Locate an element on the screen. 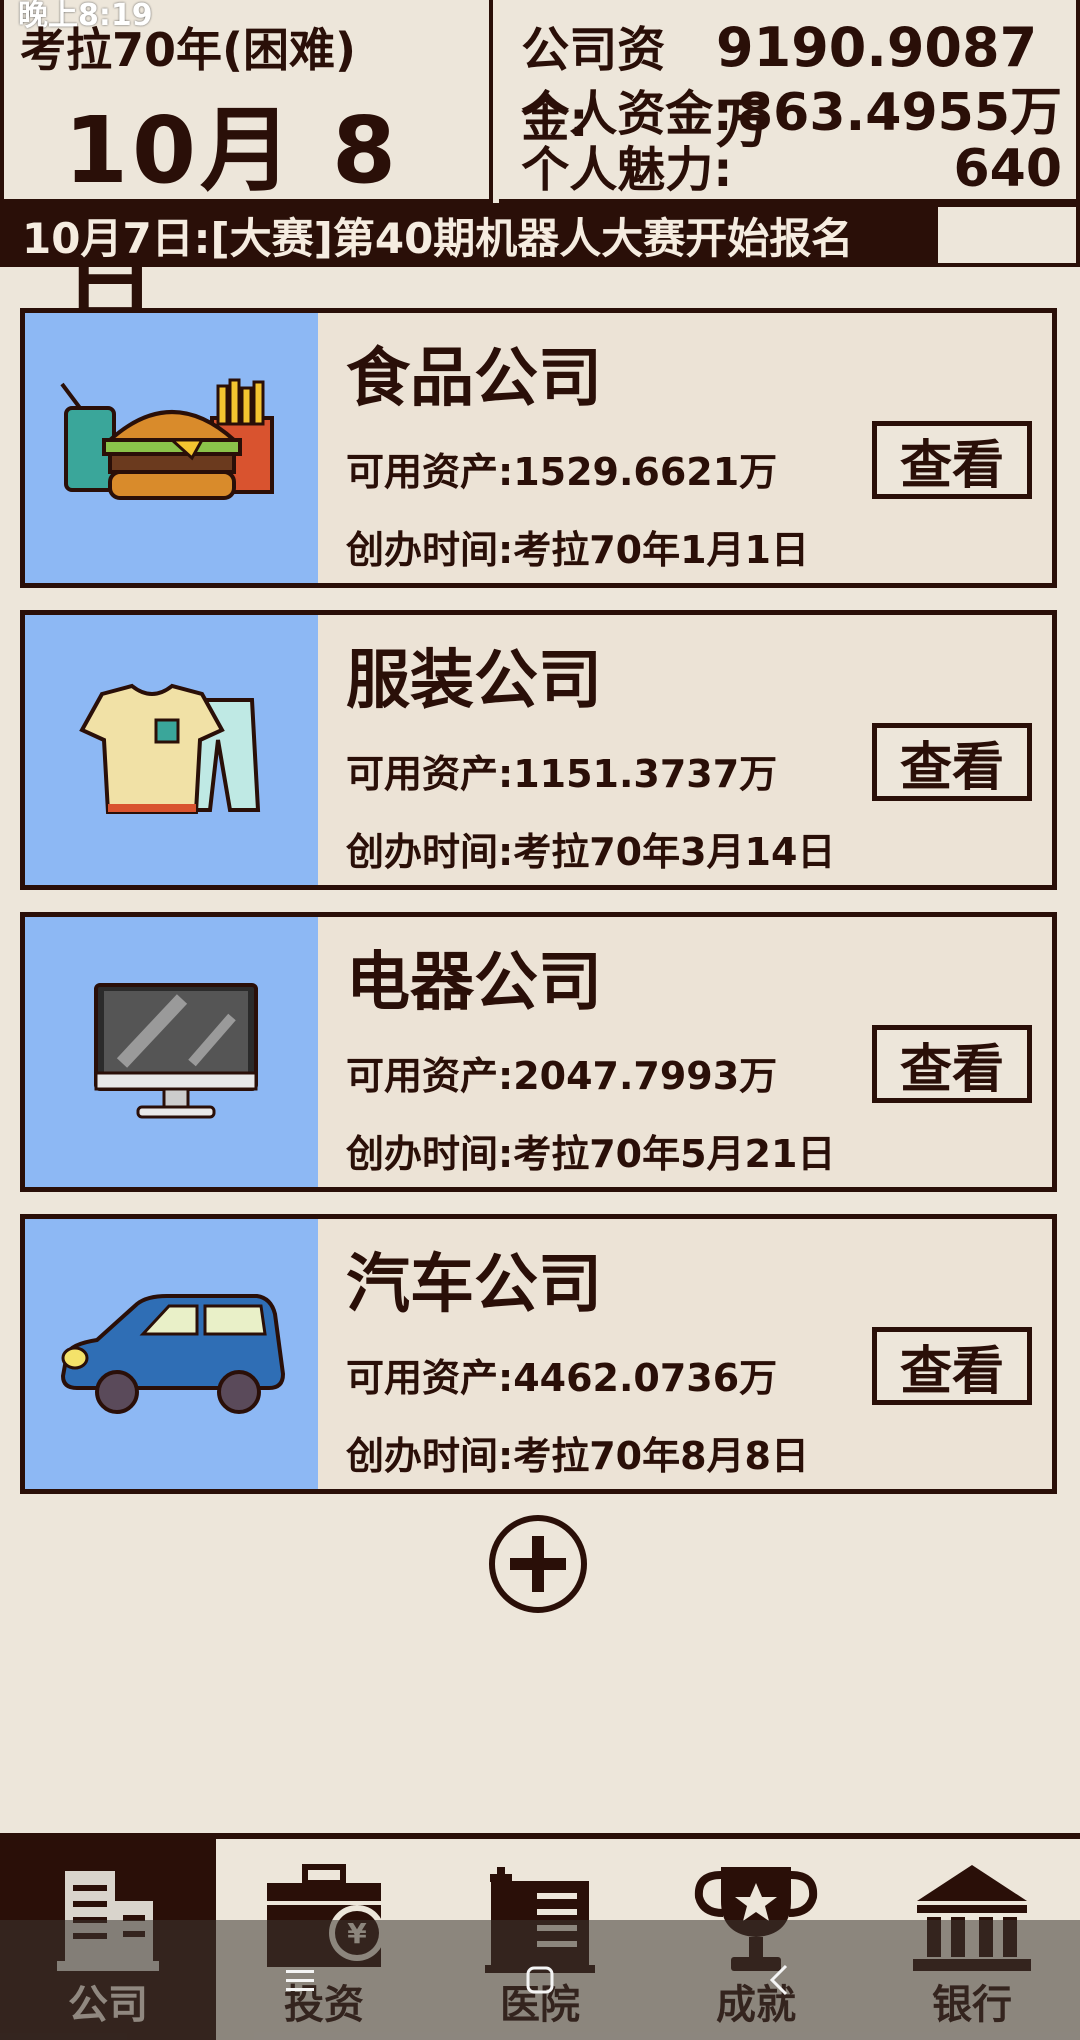 The width and height of the screenshot is (1080, 2040). company-founded: 创办时间:考拉70年8月8日 is located at coordinates (577, 1456).